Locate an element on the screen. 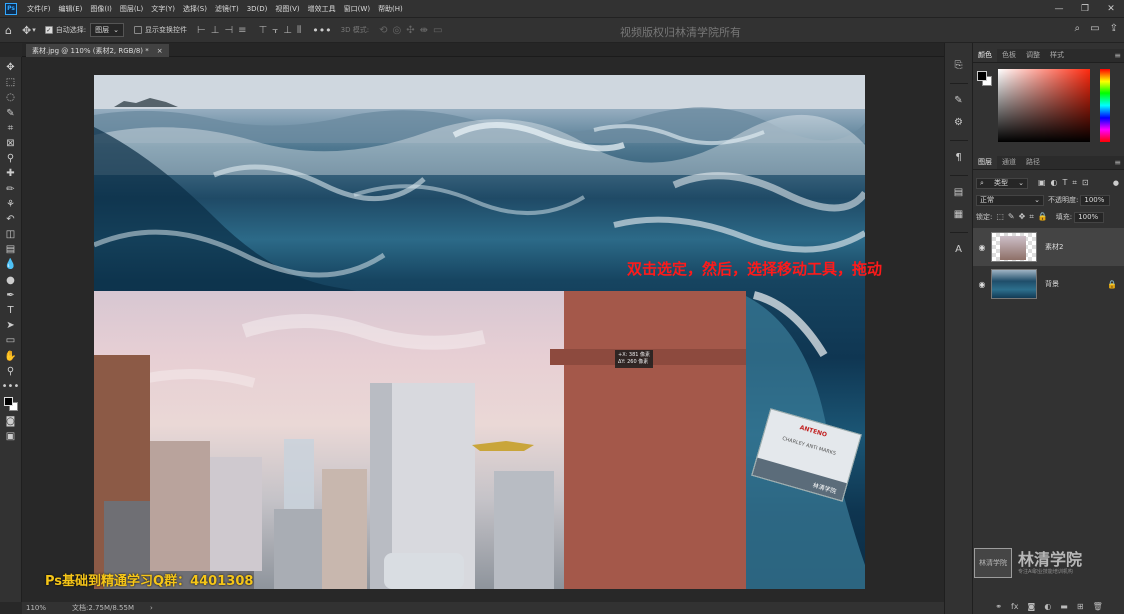 The width and height of the screenshot is (1124, 614). layer-row-sucai2: ◉ 素材2 is located at coordinates (1048, 247).